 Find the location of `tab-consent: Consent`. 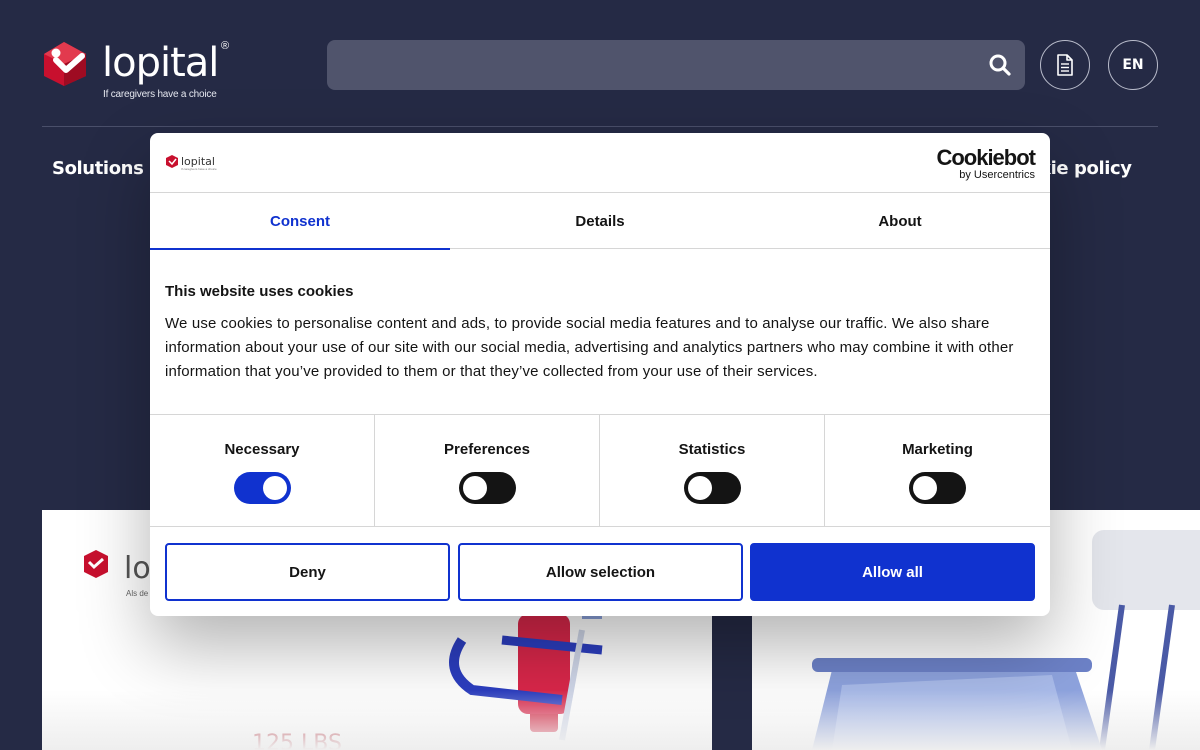

tab-consent: Consent is located at coordinates (300, 221).